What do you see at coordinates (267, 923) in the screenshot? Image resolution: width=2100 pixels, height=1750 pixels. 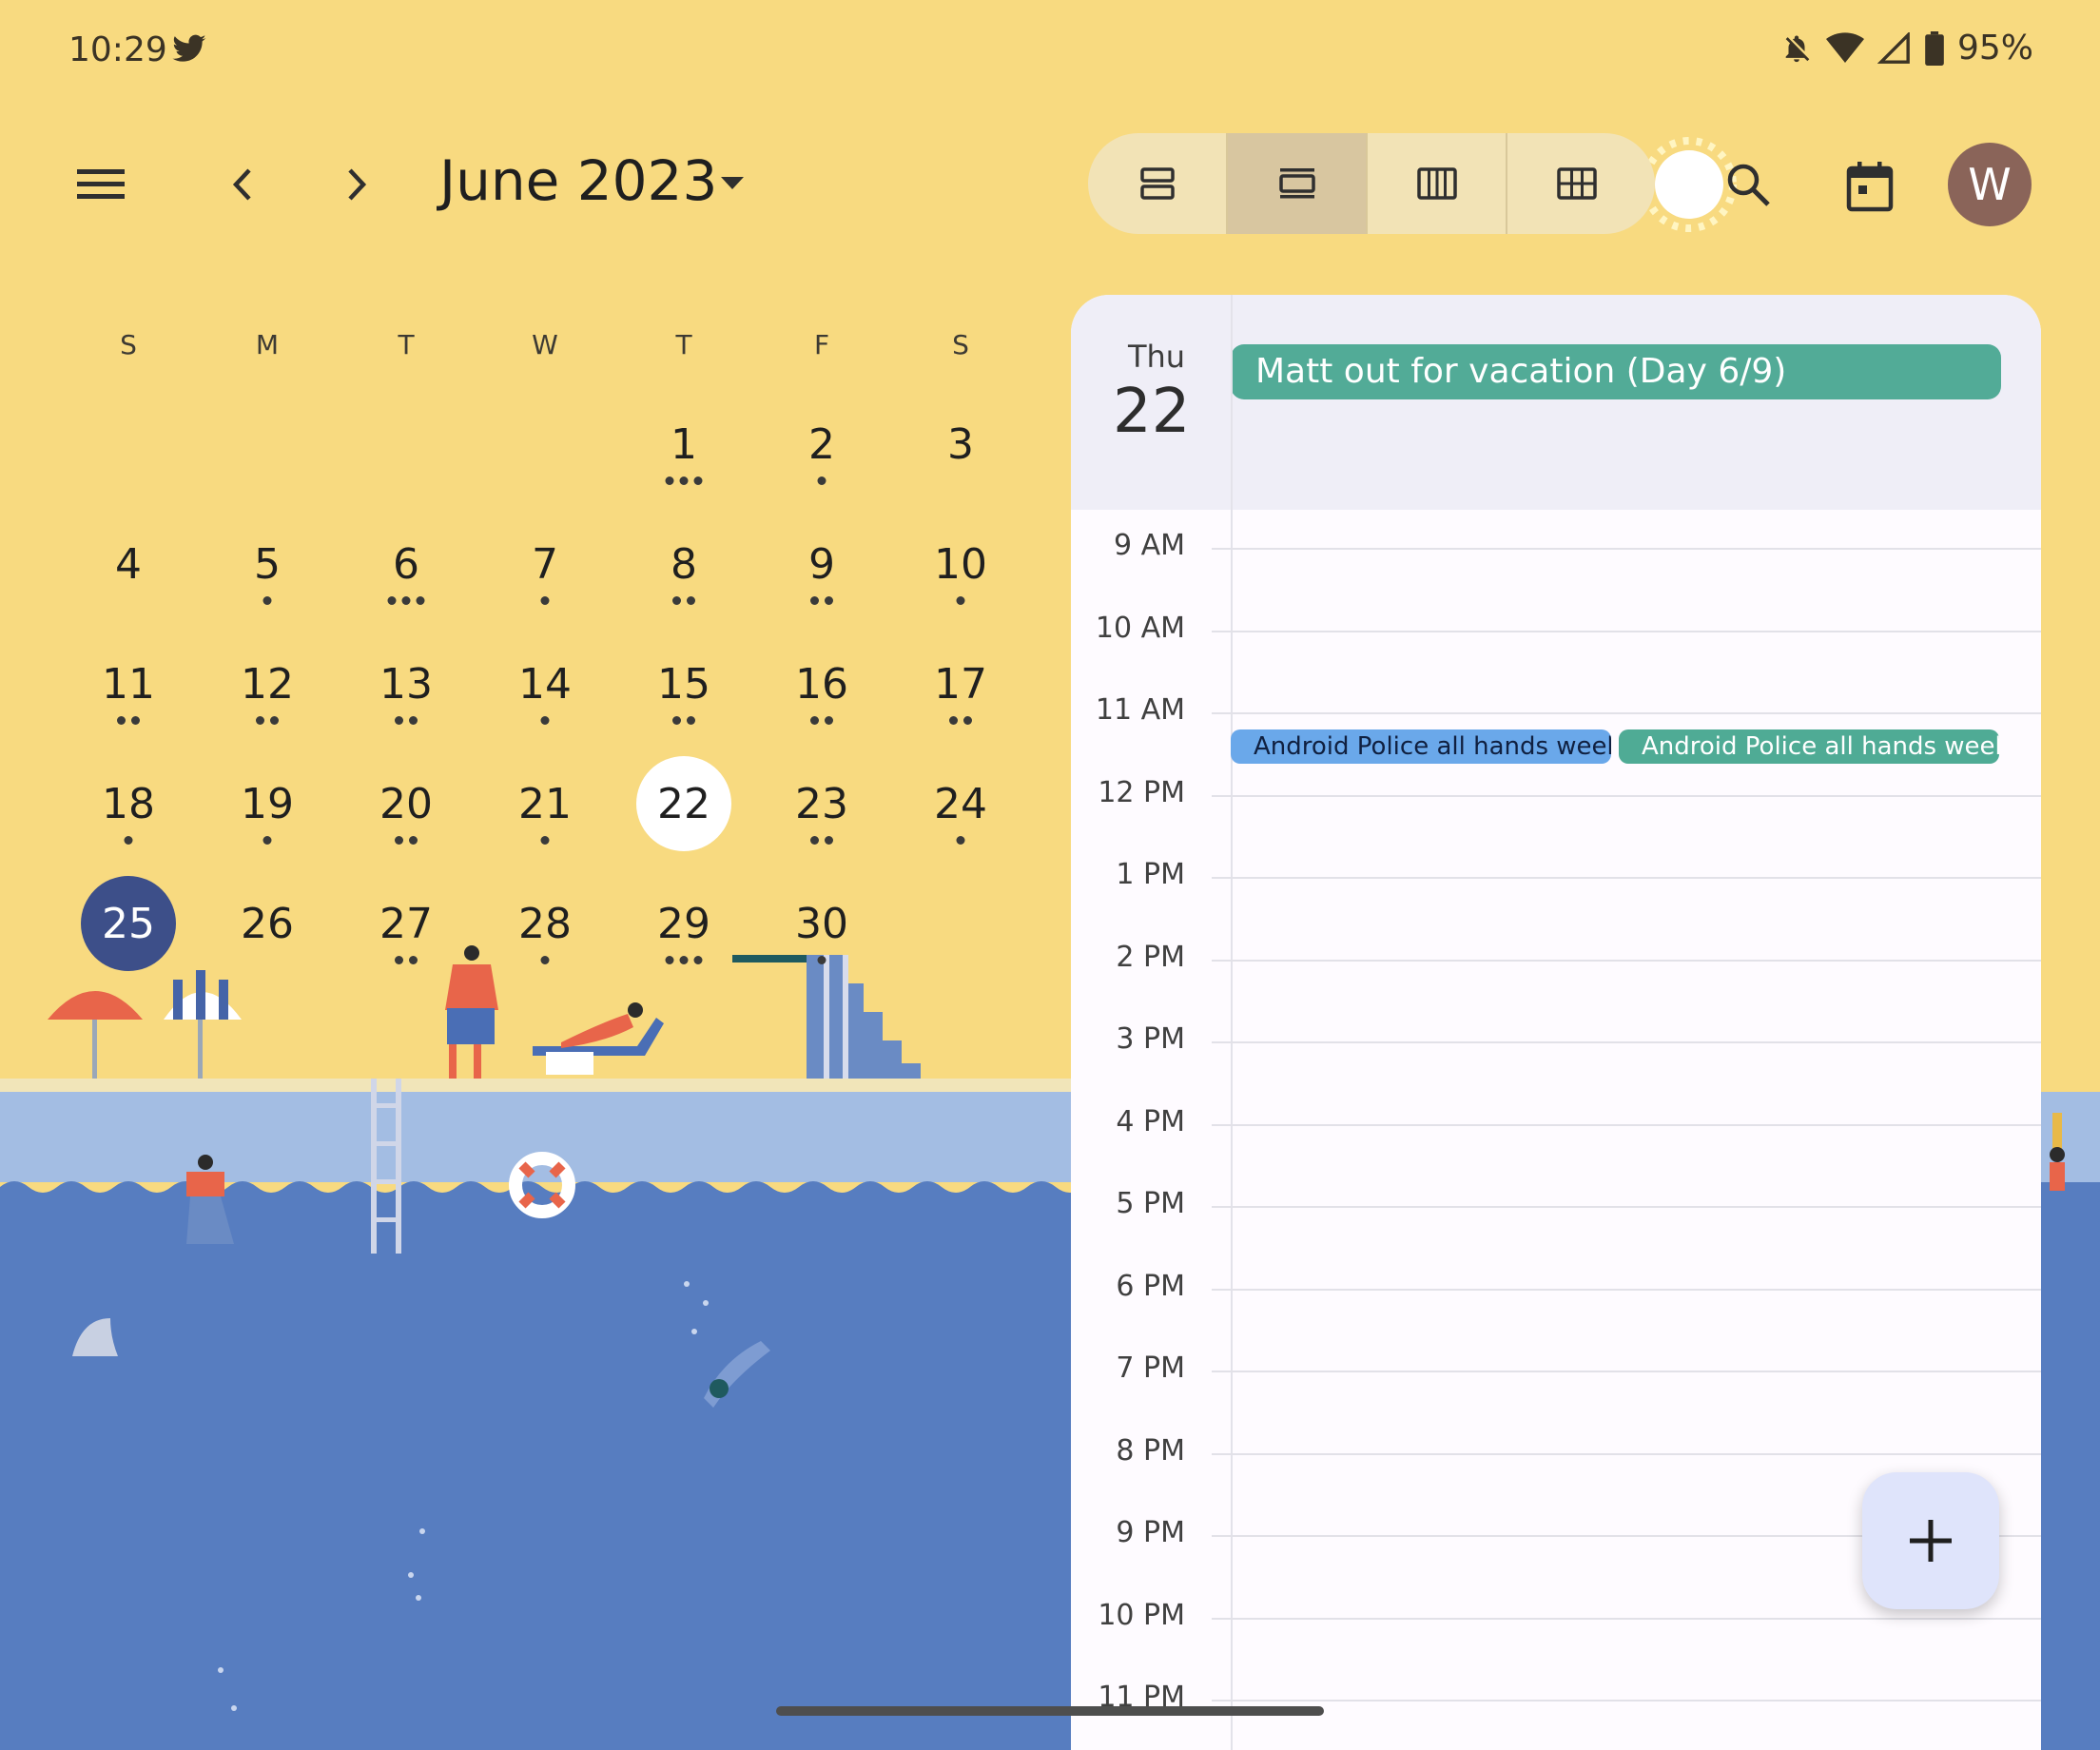 I see `calendar-day-26: 26` at bounding box center [267, 923].